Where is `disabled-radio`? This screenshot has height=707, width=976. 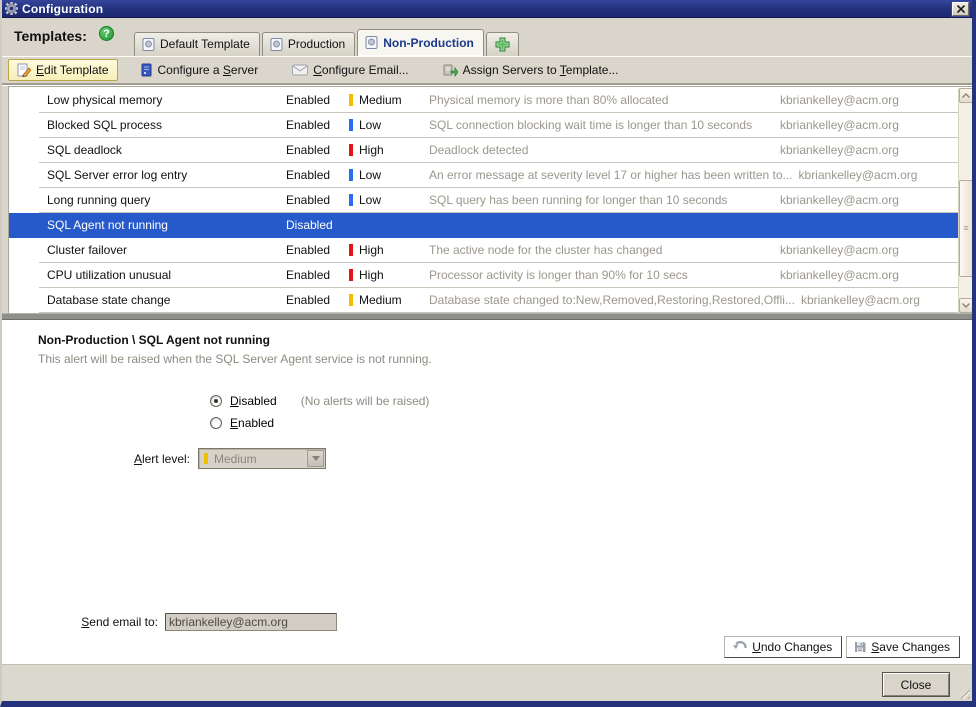 disabled-radio is located at coordinates (216, 401).